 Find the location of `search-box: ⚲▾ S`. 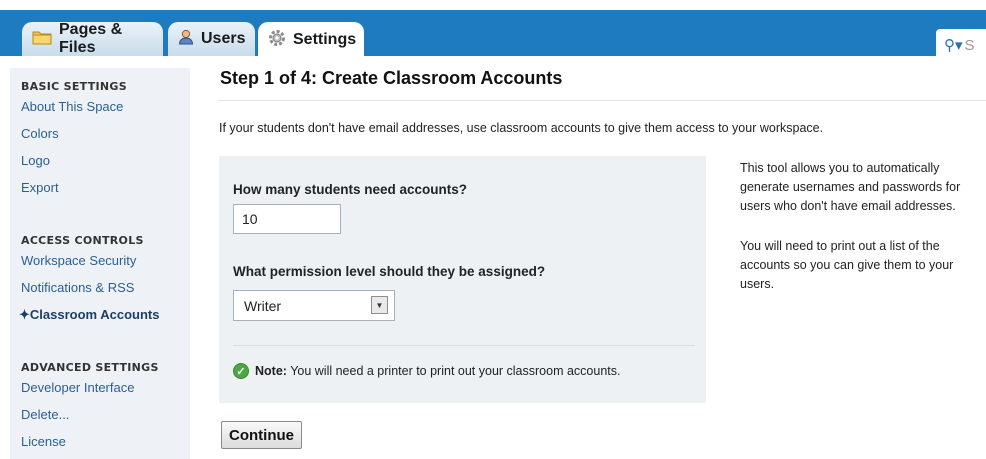

search-box: ⚲▾ S is located at coordinates (961, 45).